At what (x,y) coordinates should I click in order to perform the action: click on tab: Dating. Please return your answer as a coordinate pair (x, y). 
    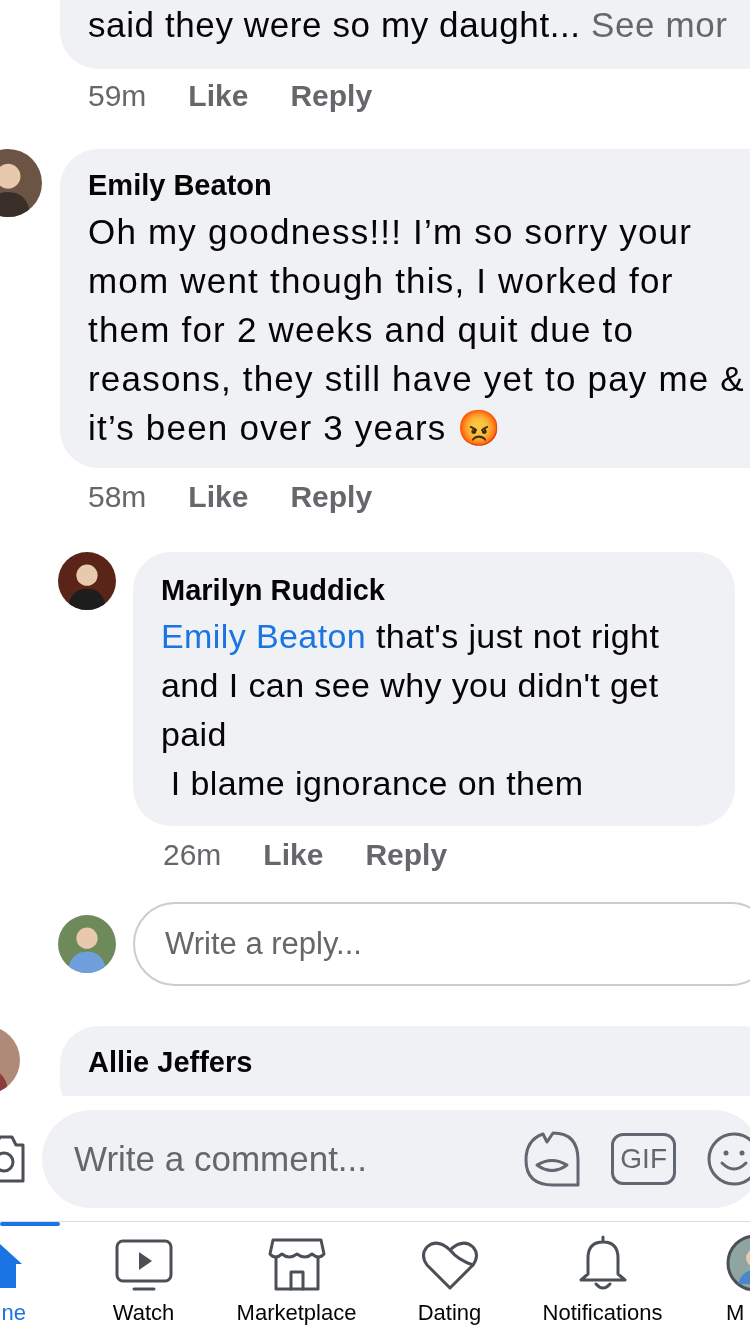
    Looking at the image, I should click on (449, 1278).